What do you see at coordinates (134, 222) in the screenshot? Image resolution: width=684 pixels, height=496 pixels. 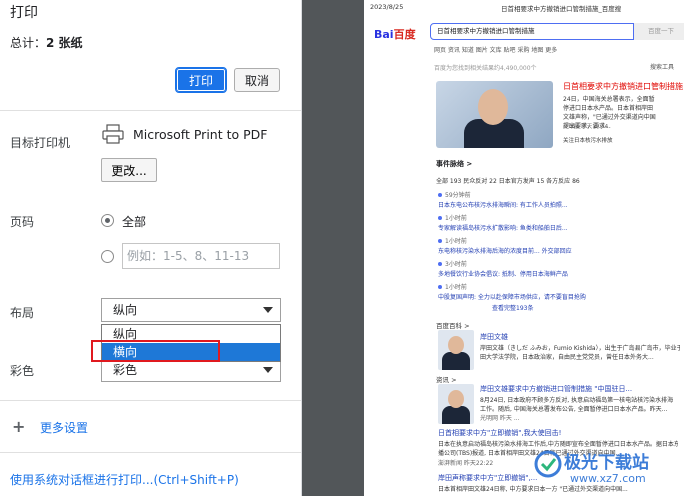 I see `pages-all-label: 全部` at bounding box center [134, 222].